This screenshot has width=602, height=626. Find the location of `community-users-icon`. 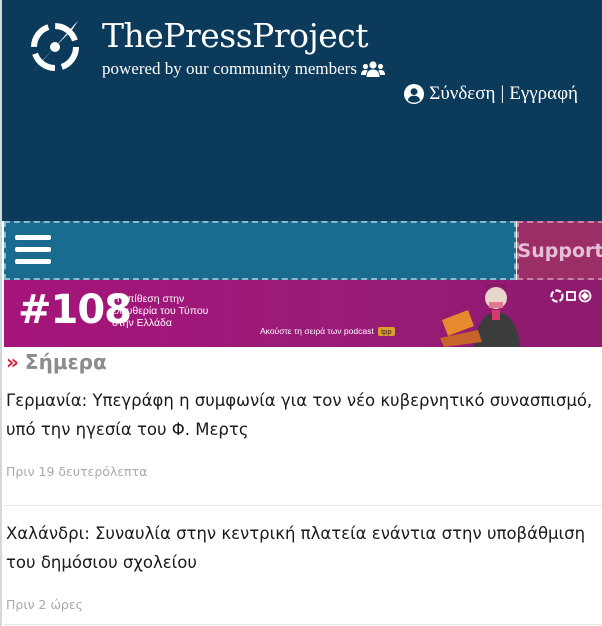

community-users-icon is located at coordinates (372, 69).